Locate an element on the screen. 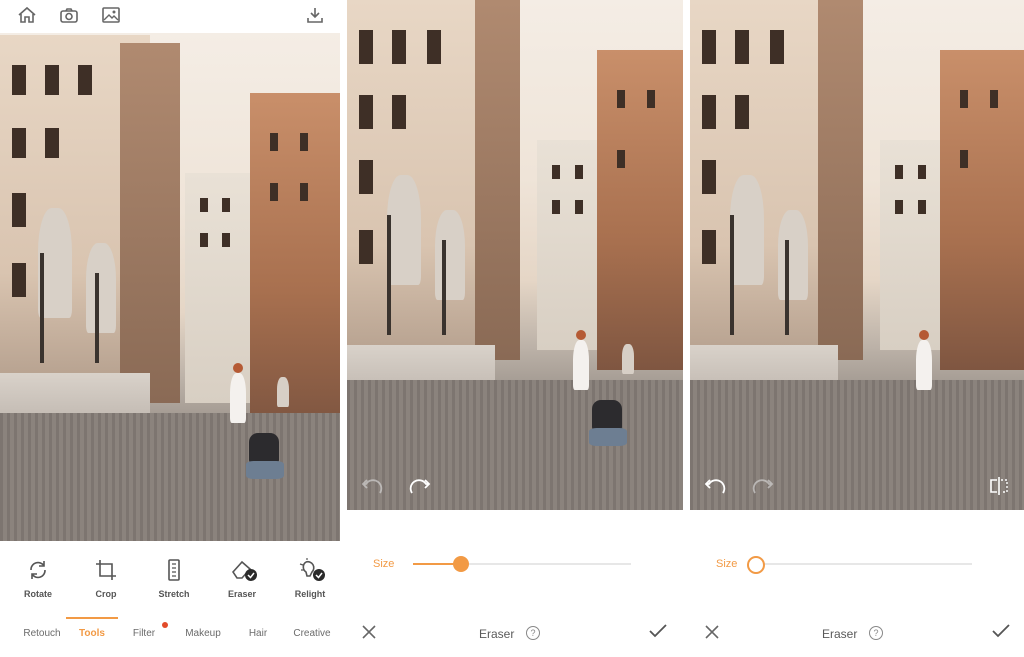 Image resolution: width=1024 pixels, height=657 pixels. tool-eraser: Eraser is located at coordinates (242, 580).